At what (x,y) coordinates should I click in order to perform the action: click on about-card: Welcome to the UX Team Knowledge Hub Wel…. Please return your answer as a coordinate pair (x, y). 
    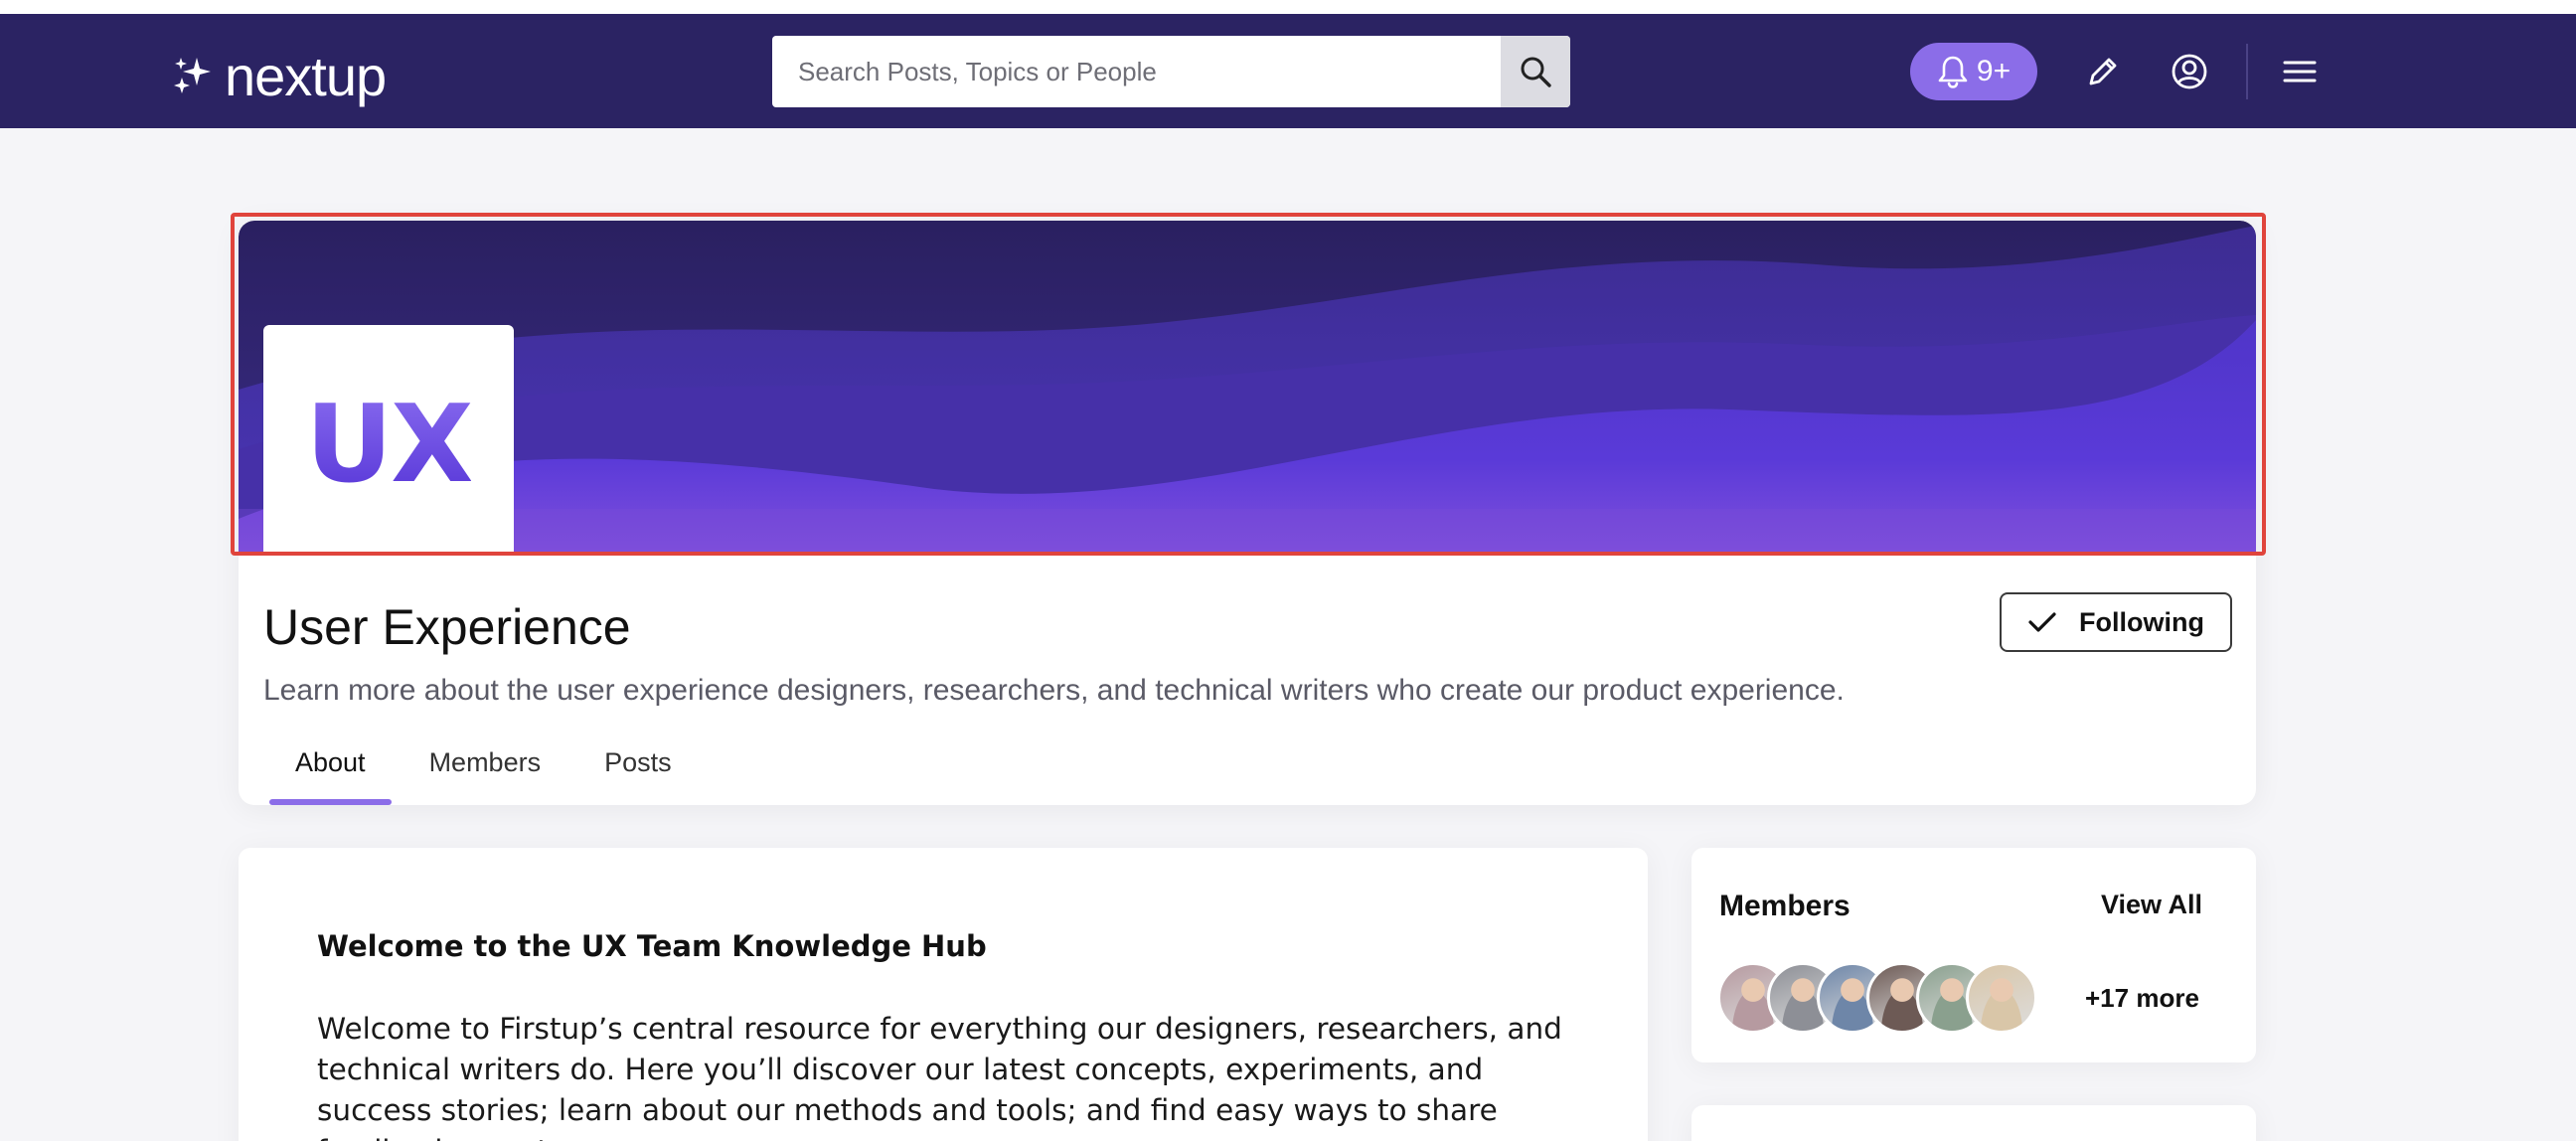
    Looking at the image, I should click on (943, 994).